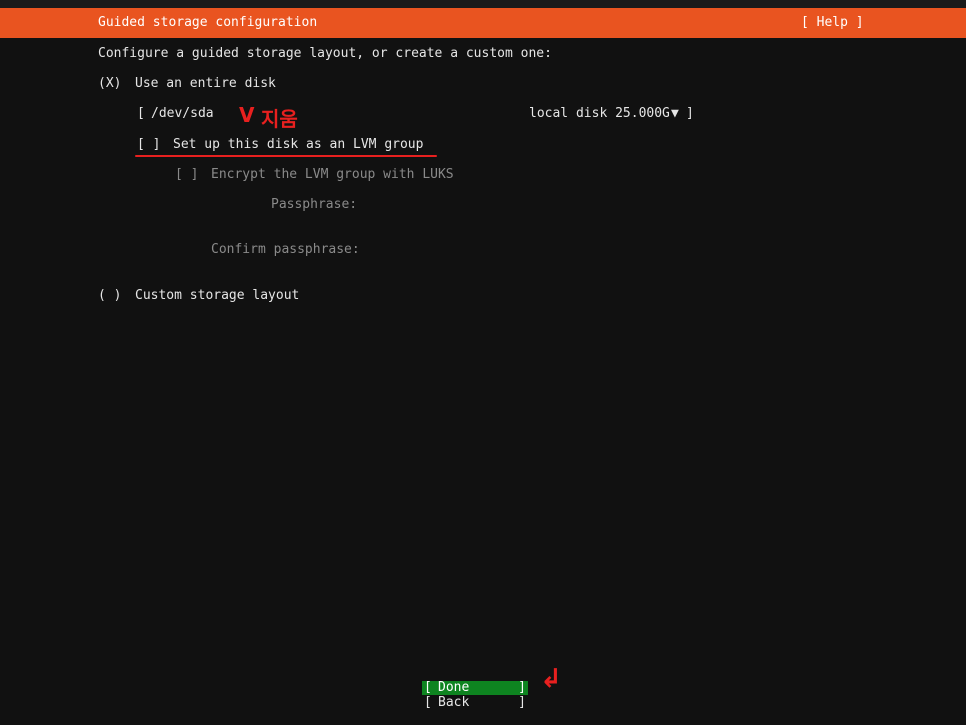 The height and width of the screenshot is (725, 966). What do you see at coordinates (217, 295) in the screenshot?
I see `custom-layout-label: Custom storage layout` at bounding box center [217, 295].